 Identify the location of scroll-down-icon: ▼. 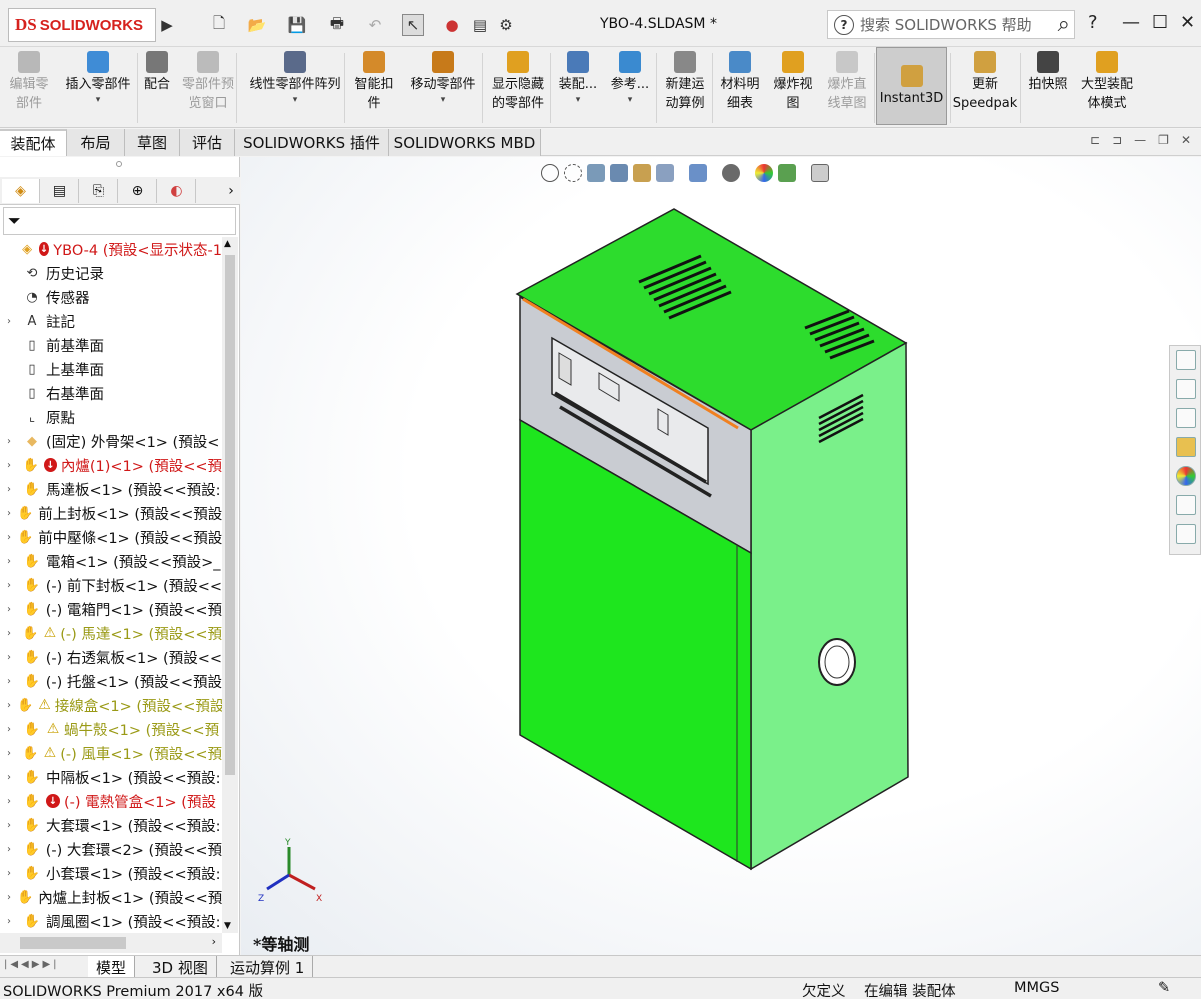
(227, 926).